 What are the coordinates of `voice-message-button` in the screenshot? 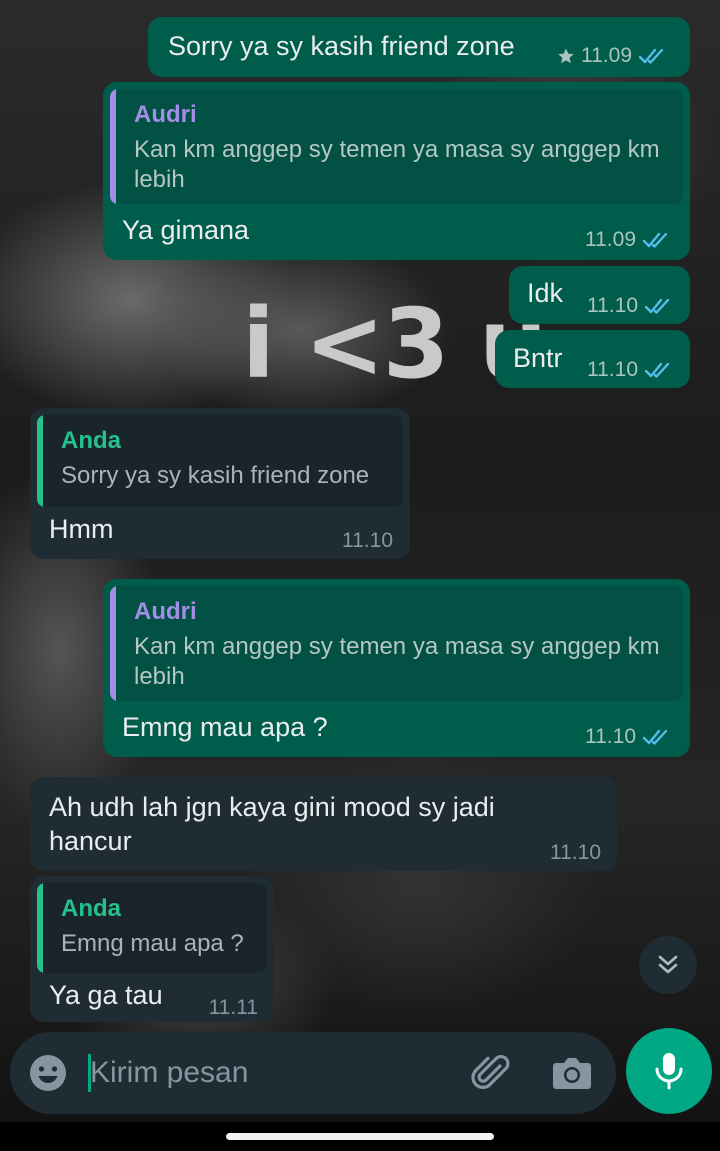 It's located at (669, 1071).